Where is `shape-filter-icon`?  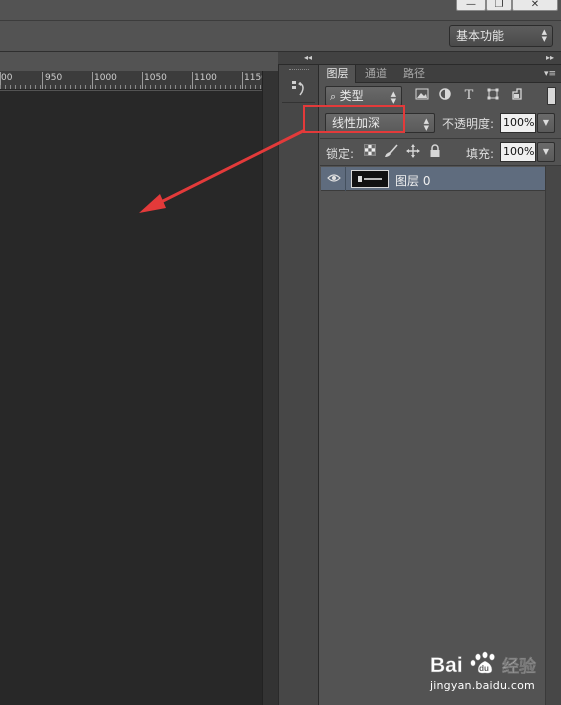
shape-filter-icon is located at coordinates (493, 96).